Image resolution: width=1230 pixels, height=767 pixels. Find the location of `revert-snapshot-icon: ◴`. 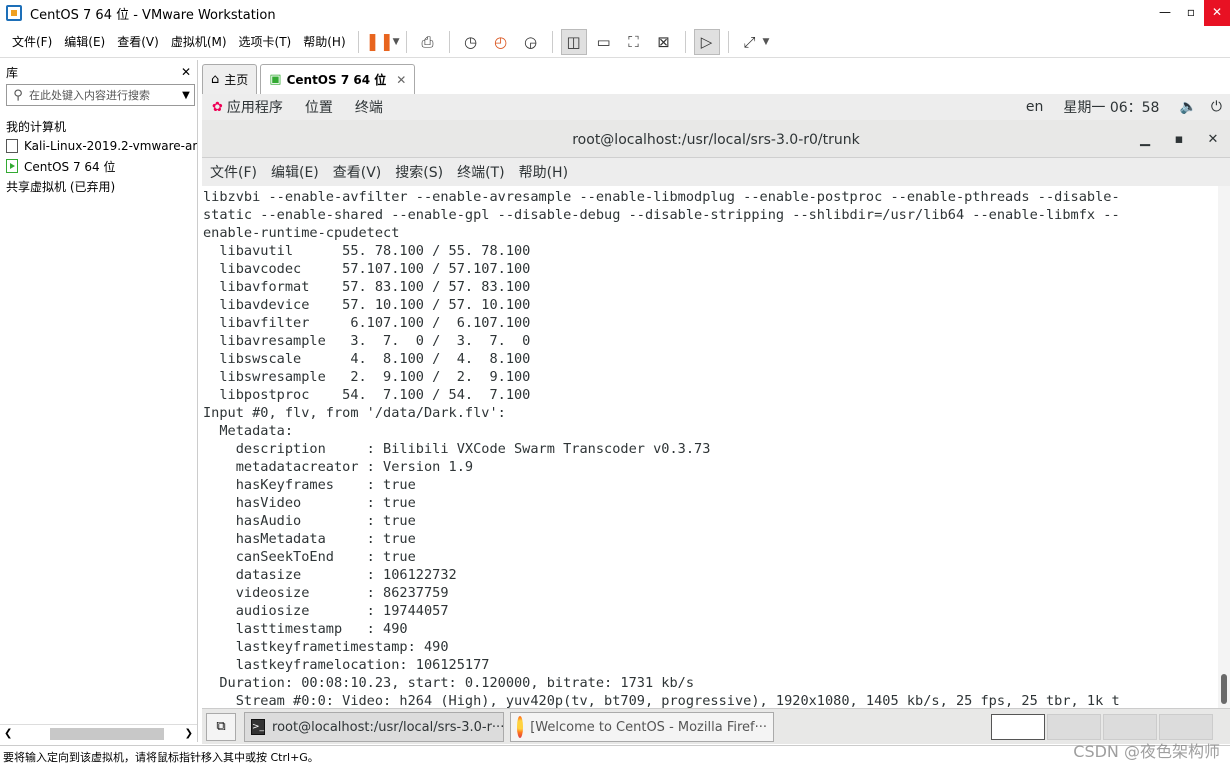

revert-snapshot-icon: ◴ is located at coordinates (501, 42).